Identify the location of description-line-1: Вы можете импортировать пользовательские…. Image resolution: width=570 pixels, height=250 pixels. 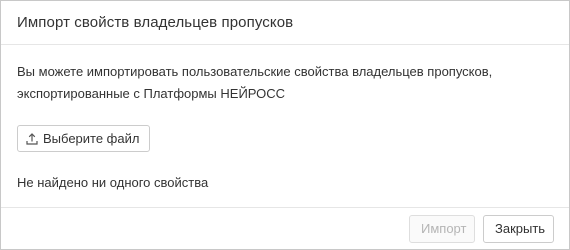
(255, 71).